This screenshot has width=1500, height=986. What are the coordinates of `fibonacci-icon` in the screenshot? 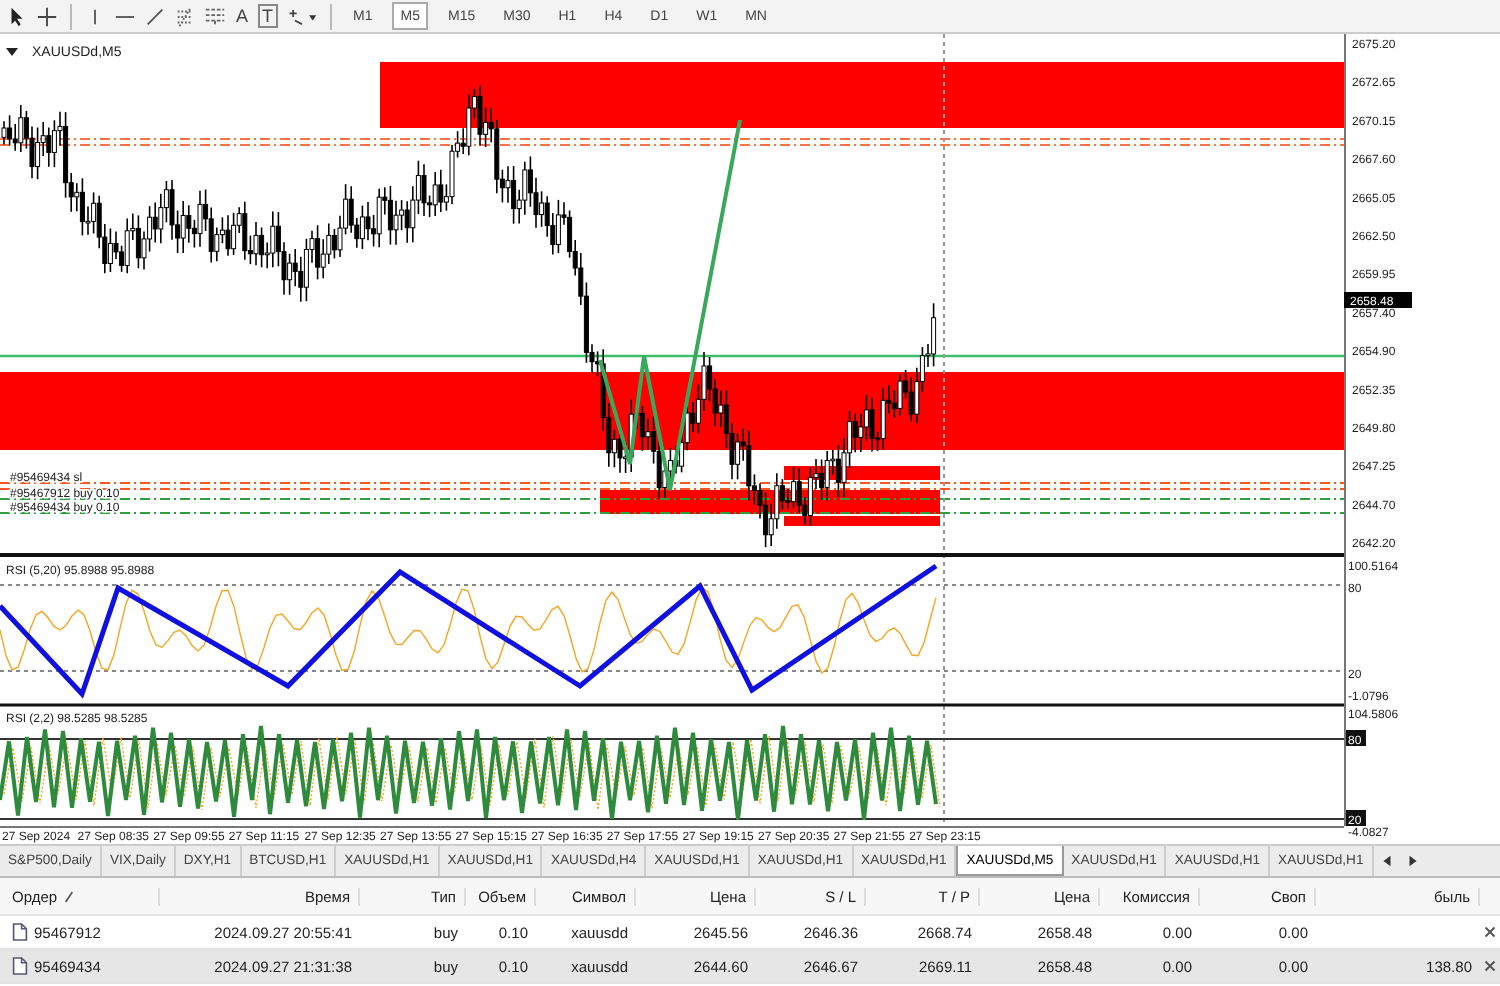 It's located at (185, 16).